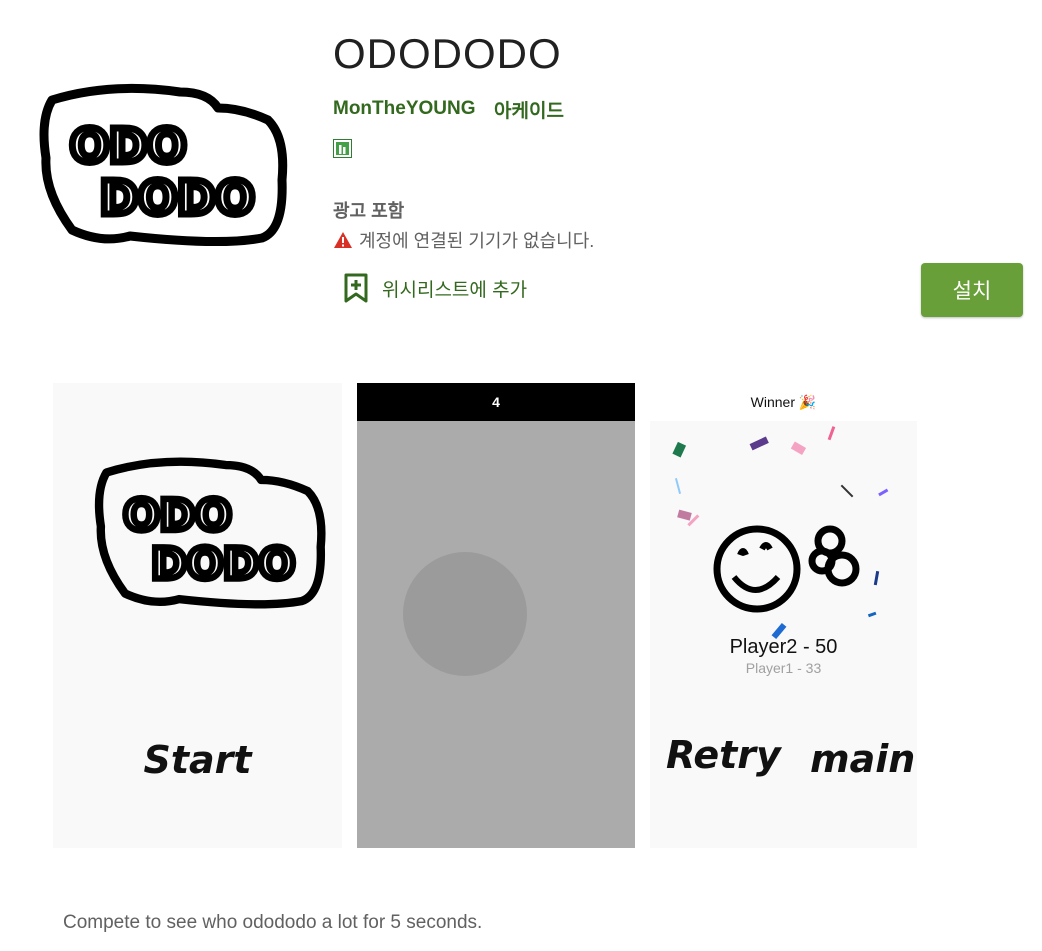 This screenshot has height=951, width=1042. I want to click on screenshot-gameplay: 4, so click(496, 615).